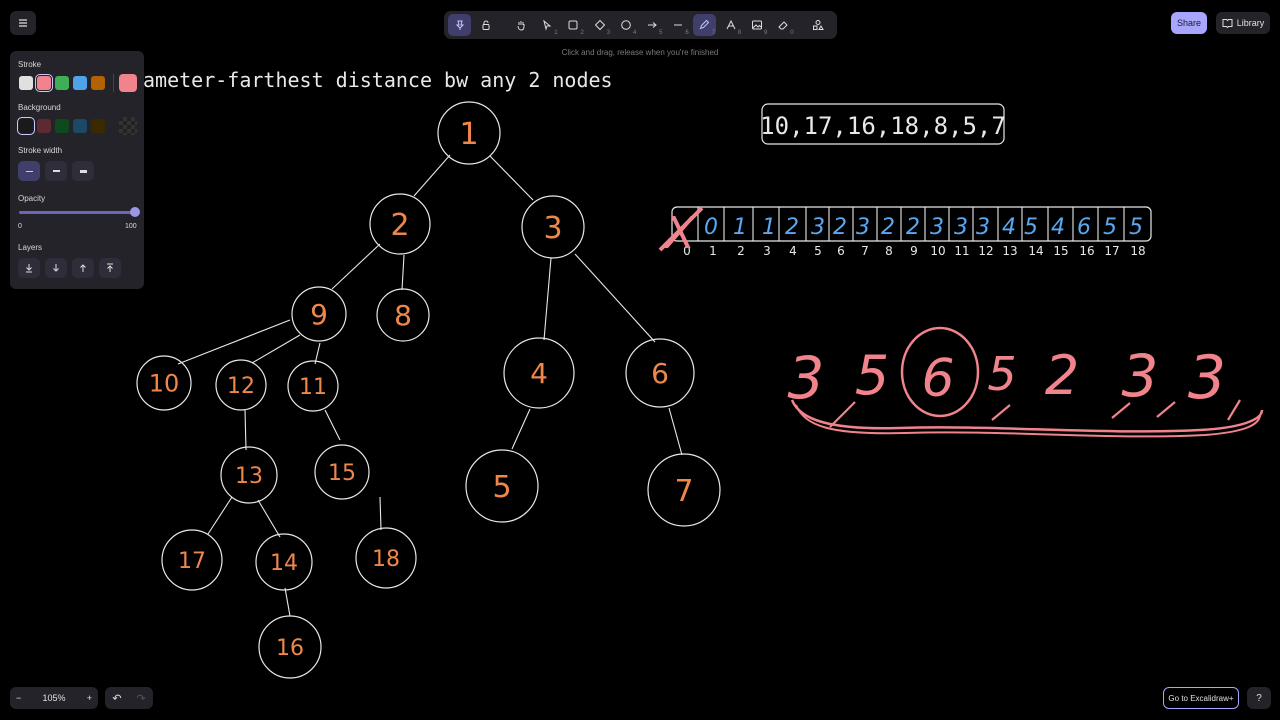 This screenshot has width=1280, height=720. I want to click on tree-node-label: 9, so click(319, 314).